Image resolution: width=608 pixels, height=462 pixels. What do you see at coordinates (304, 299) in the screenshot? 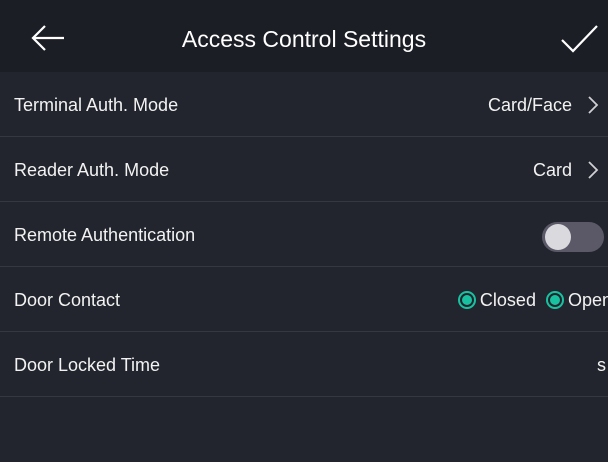
I see `door-contact-row: Door Contact Closed Open` at bounding box center [304, 299].